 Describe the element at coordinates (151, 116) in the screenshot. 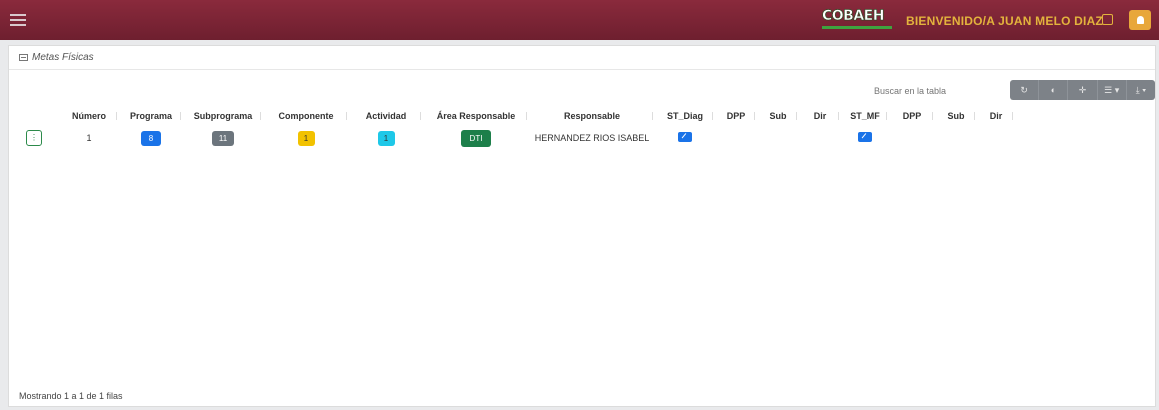

I see `col-programa: Programa` at that location.